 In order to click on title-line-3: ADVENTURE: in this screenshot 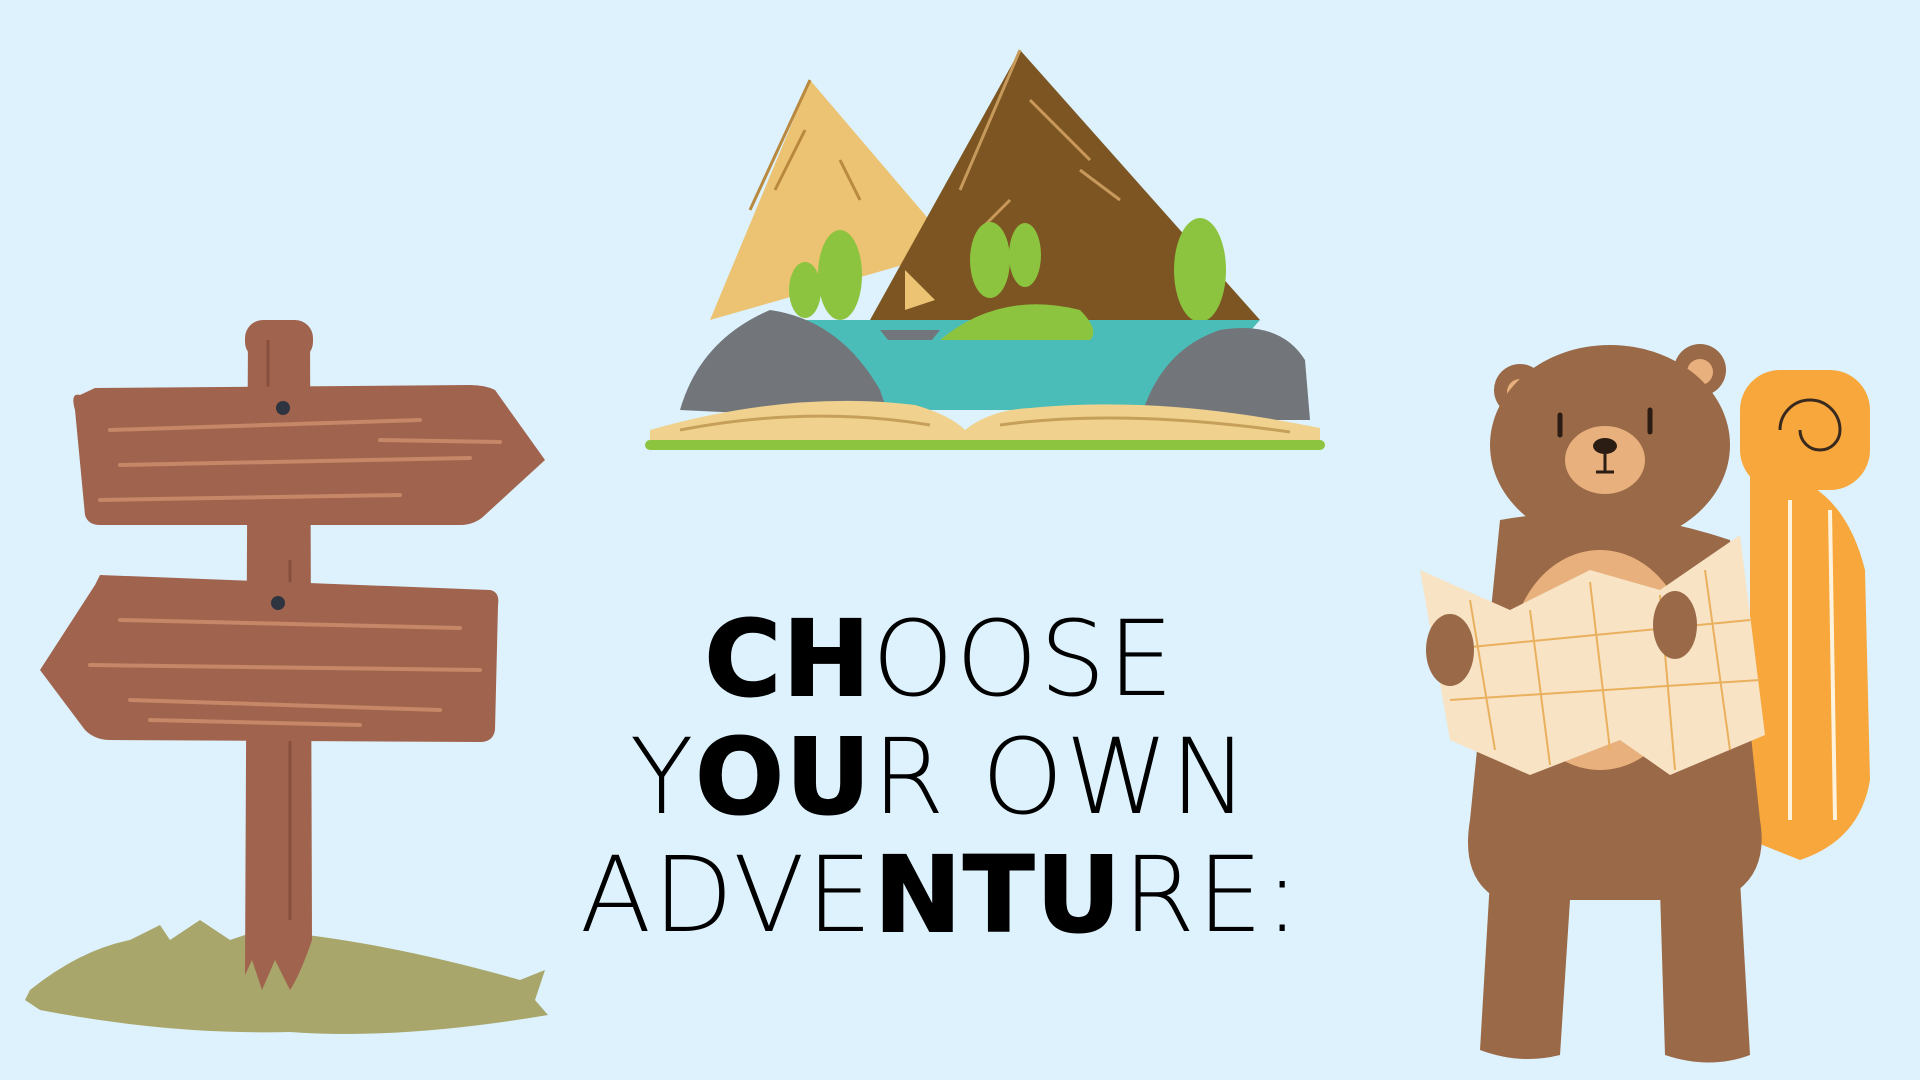, I will do `click(941, 895)`.